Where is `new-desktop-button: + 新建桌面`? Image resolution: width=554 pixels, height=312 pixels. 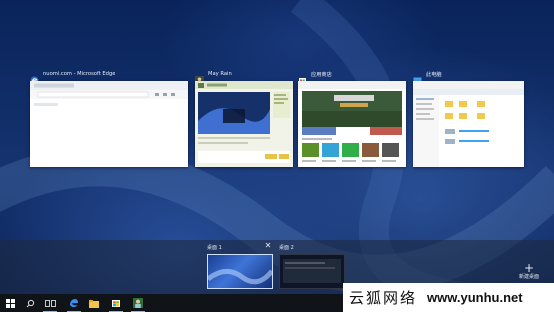 new-desktop-button: + 新建桌面 is located at coordinates (529, 271).